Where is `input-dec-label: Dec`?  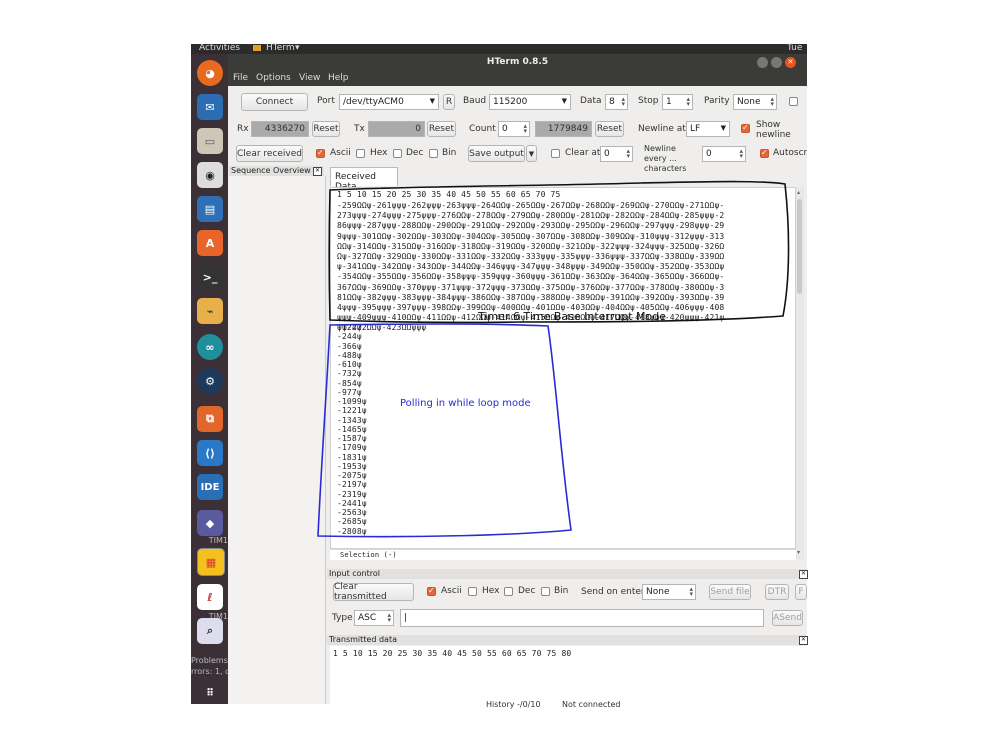
input-dec-label: Dec is located at coordinates (527, 591).